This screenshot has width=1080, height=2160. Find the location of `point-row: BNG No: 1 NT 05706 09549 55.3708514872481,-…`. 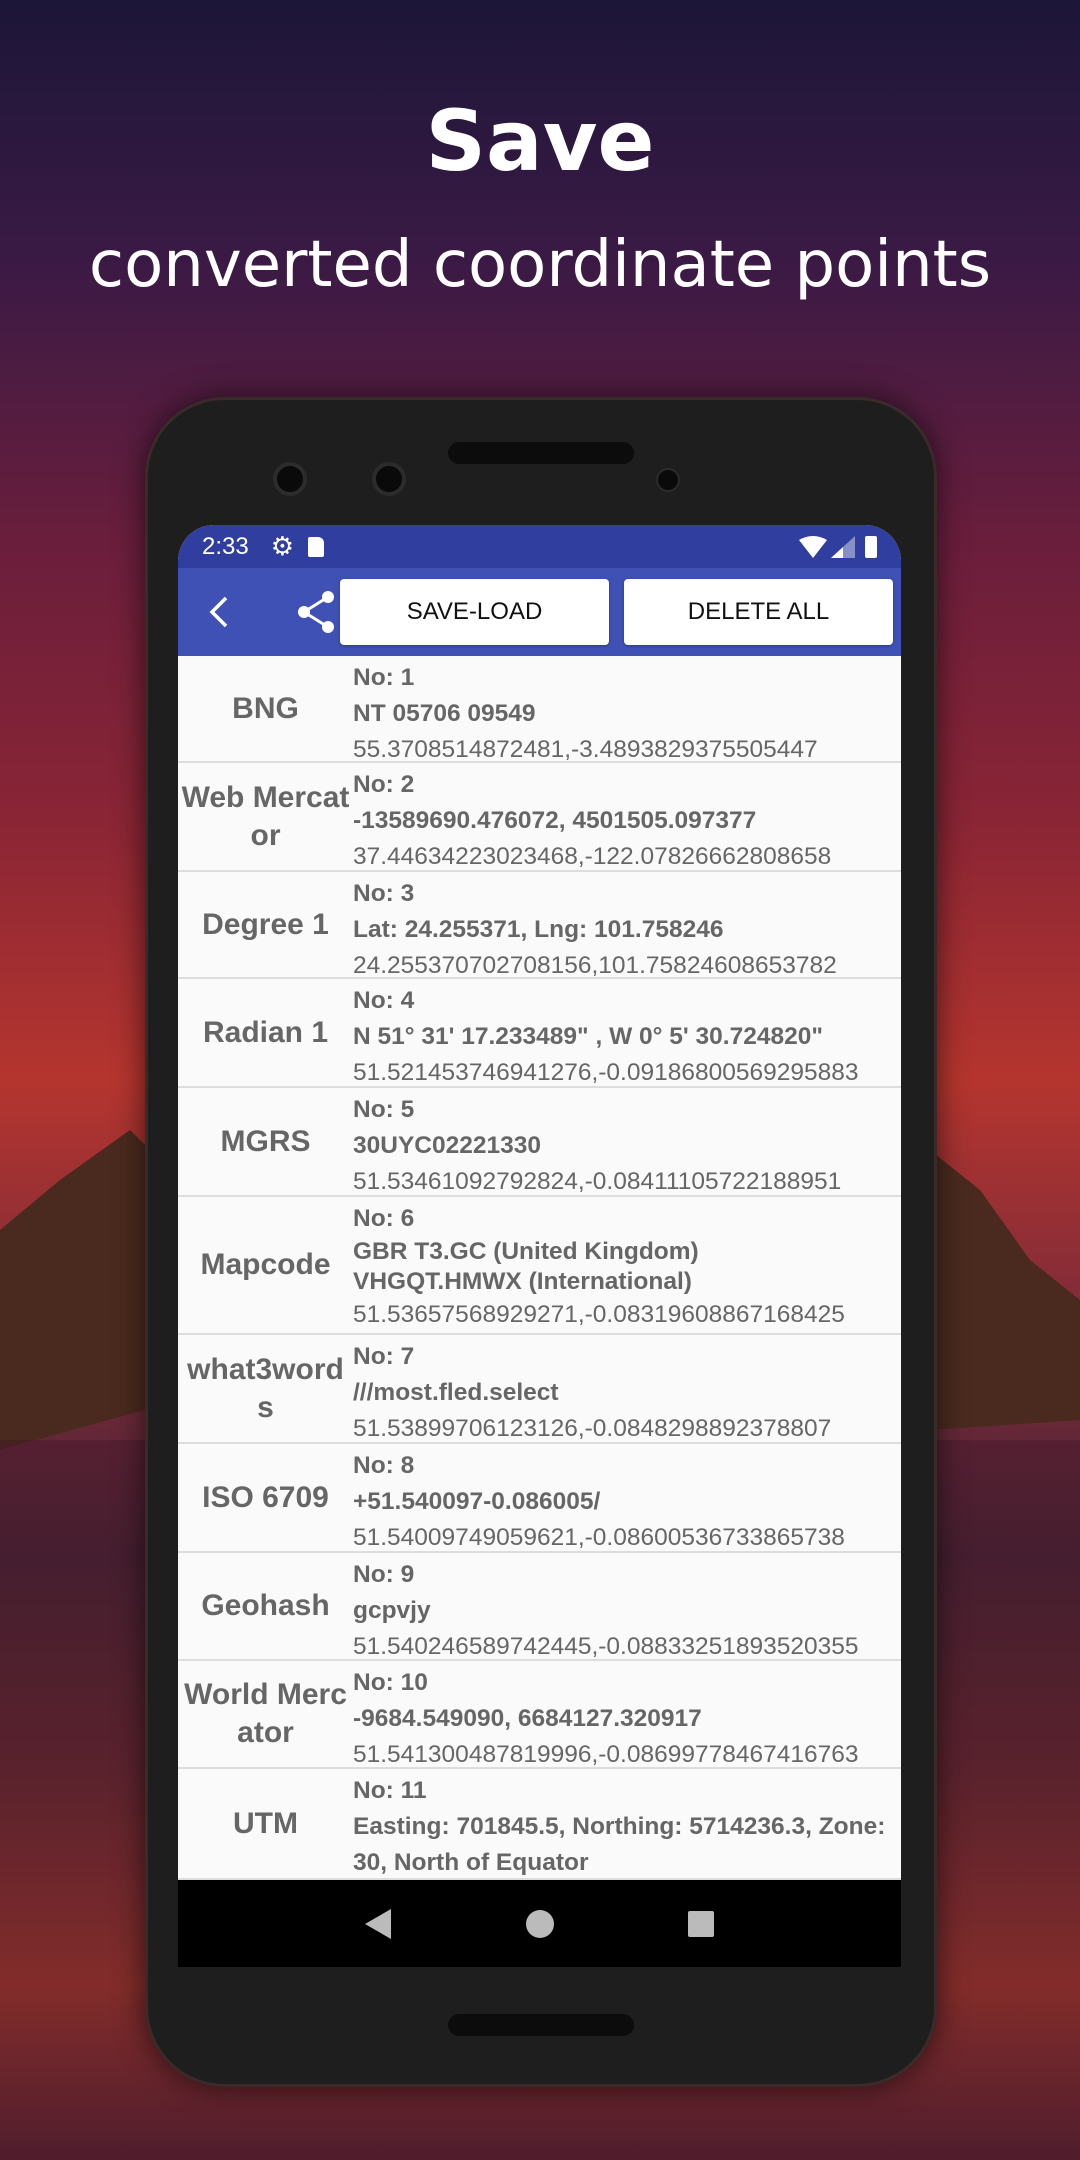

point-row: BNG No: 1 NT 05706 09549 55.3708514872481,-… is located at coordinates (539, 709).